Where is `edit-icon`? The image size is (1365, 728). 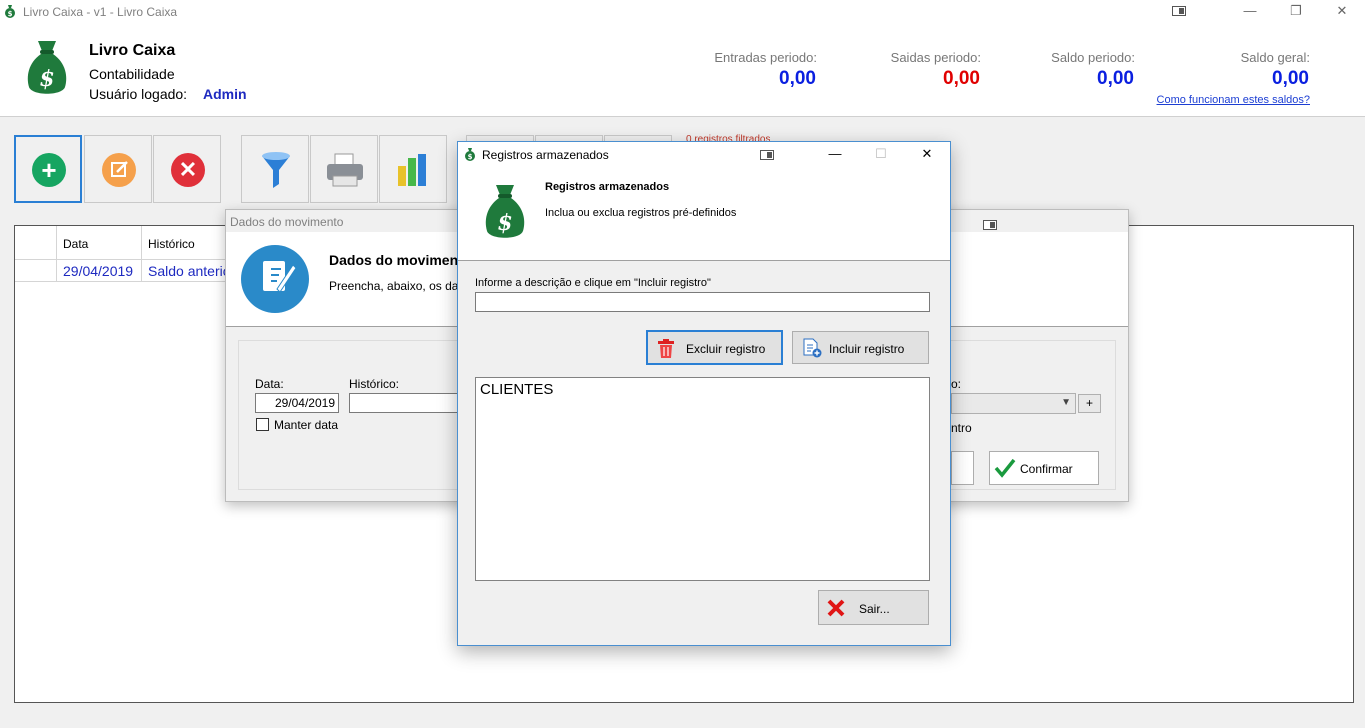
edit-icon is located at coordinates (119, 170).